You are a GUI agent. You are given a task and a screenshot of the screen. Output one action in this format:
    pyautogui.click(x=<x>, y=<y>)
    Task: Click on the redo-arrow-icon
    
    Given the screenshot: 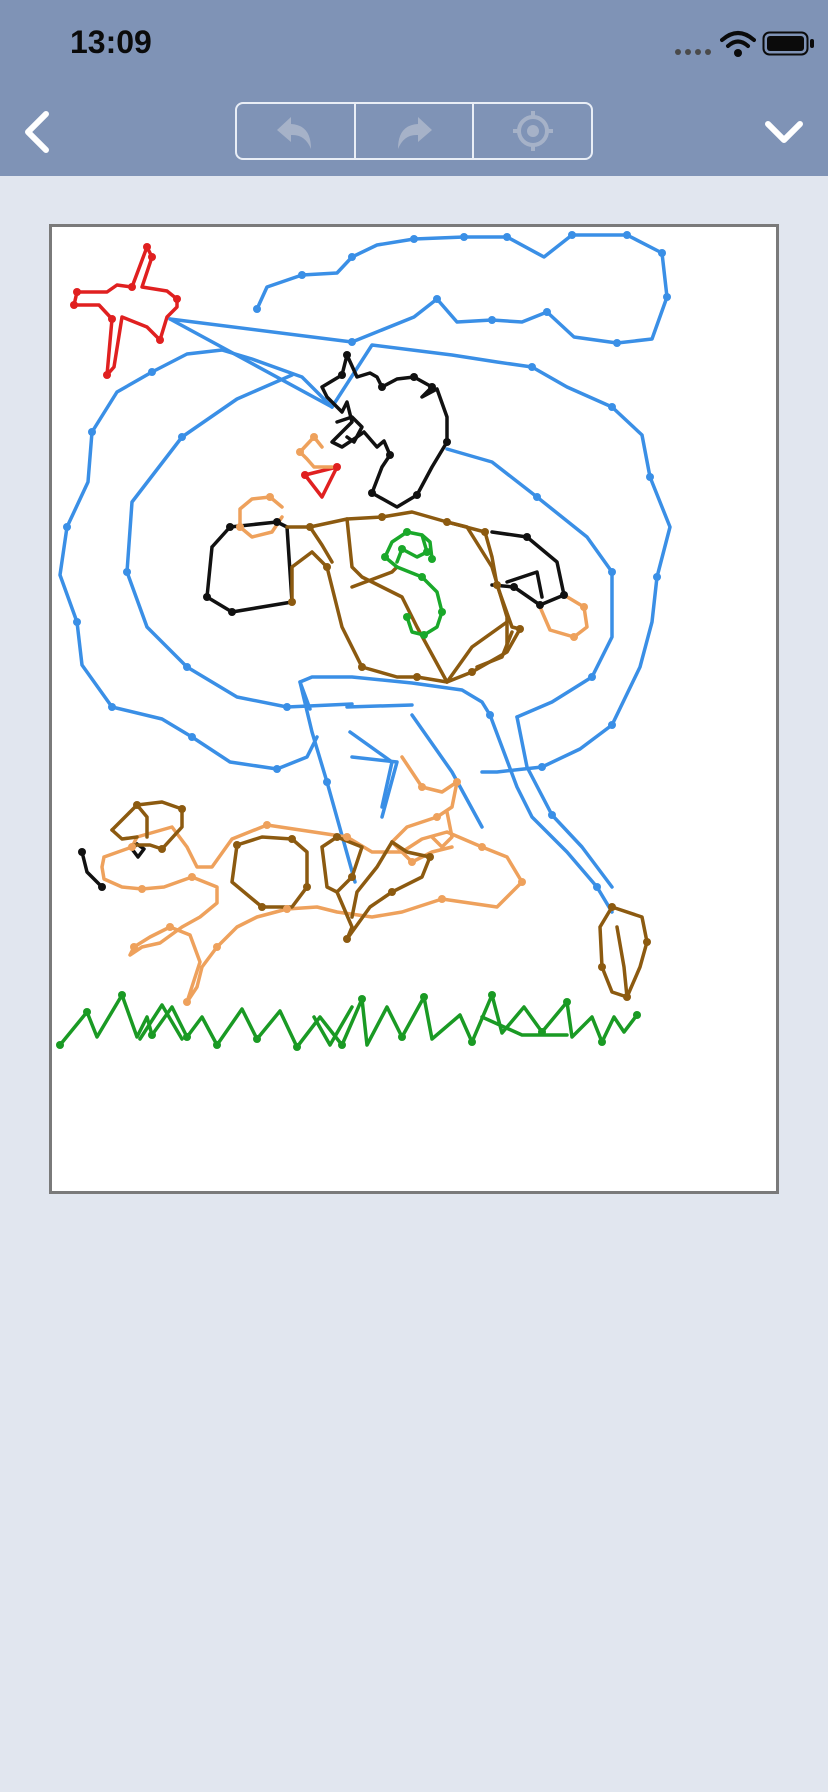 What is the action you would take?
    pyautogui.click(x=415, y=133)
    